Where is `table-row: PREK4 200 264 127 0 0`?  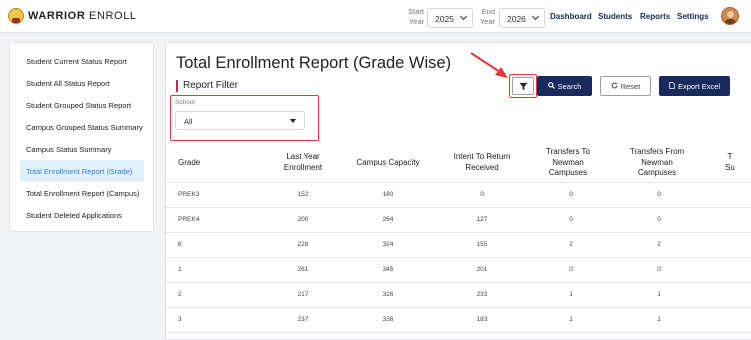 table-row: PREK4 200 264 127 0 0 is located at coordinates (458, 220).